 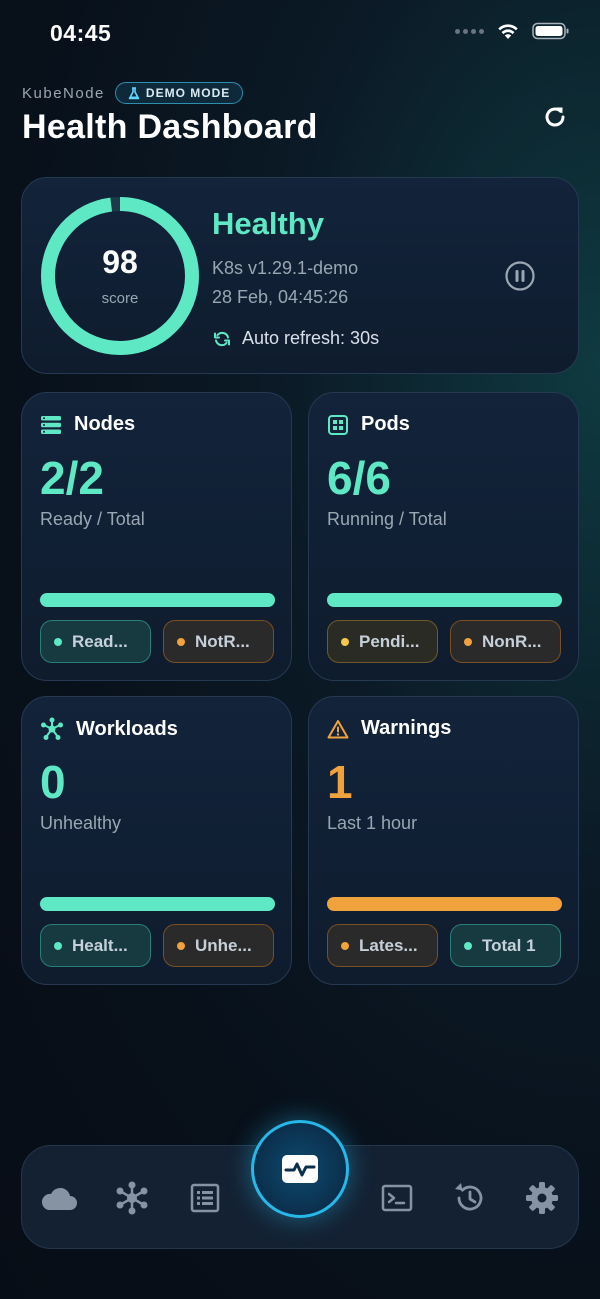 I want to click on nodes-card-header: Nodes, so click(x=87, y=424).